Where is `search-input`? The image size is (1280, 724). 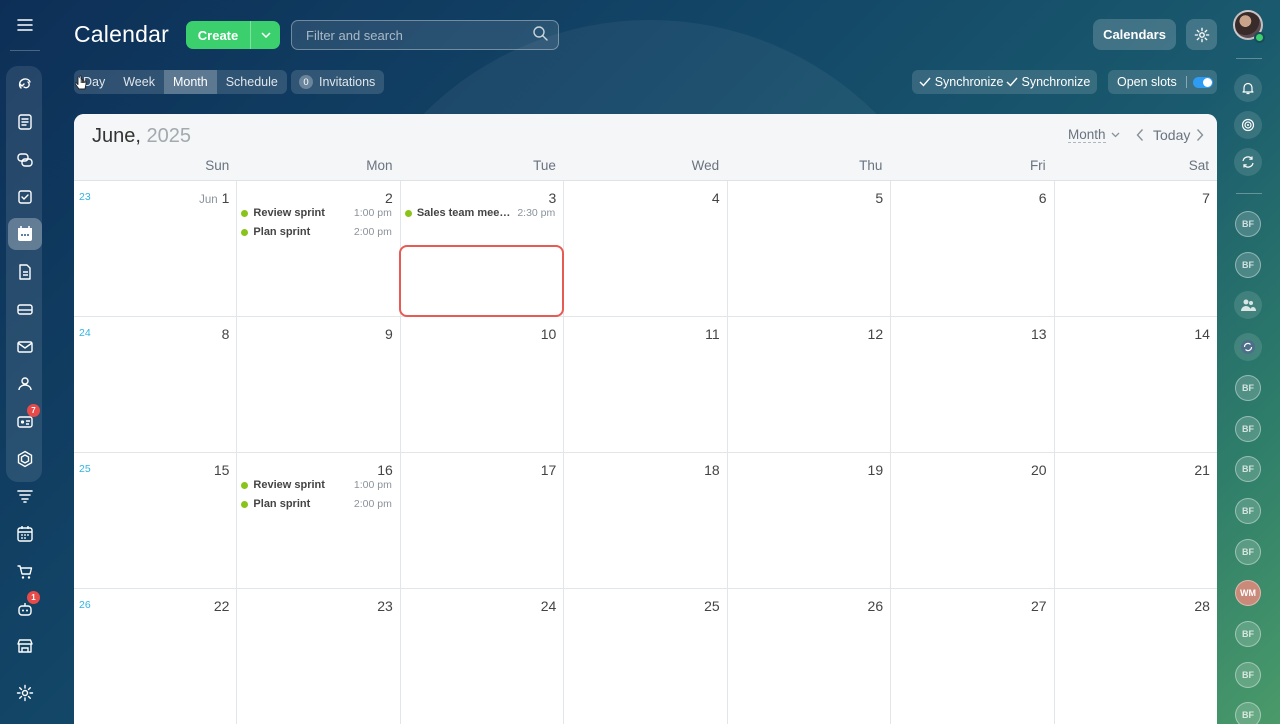 search-input is located at coordinates (419, 35).